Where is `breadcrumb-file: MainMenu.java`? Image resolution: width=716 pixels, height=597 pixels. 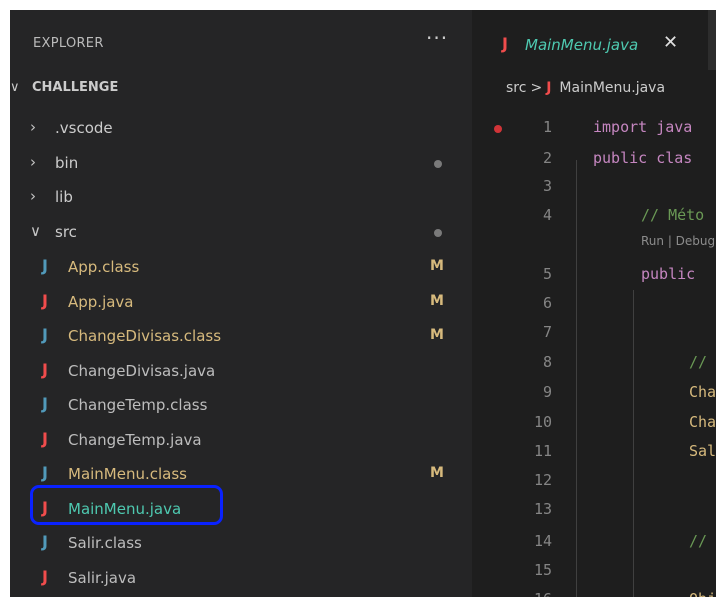
breadcrumb-file: MainMenu.java is located at coordinates (612, 88).